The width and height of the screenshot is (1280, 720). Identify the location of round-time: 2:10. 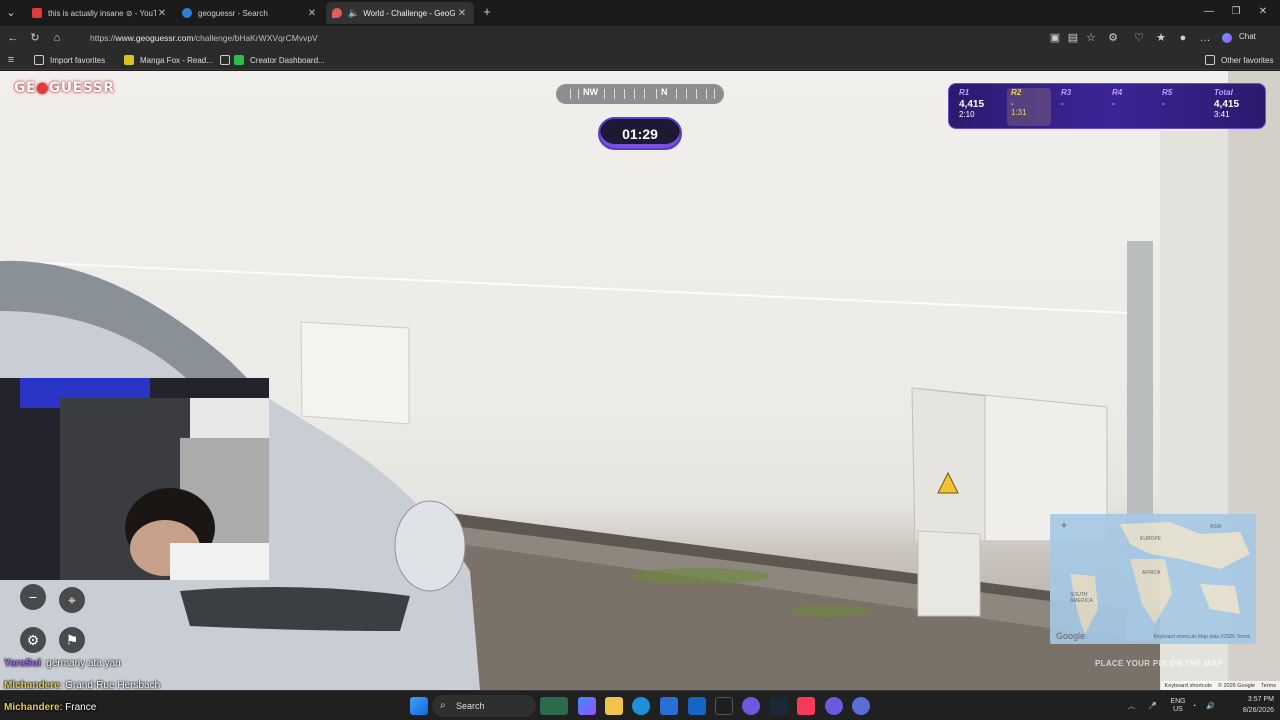
(967, 114).